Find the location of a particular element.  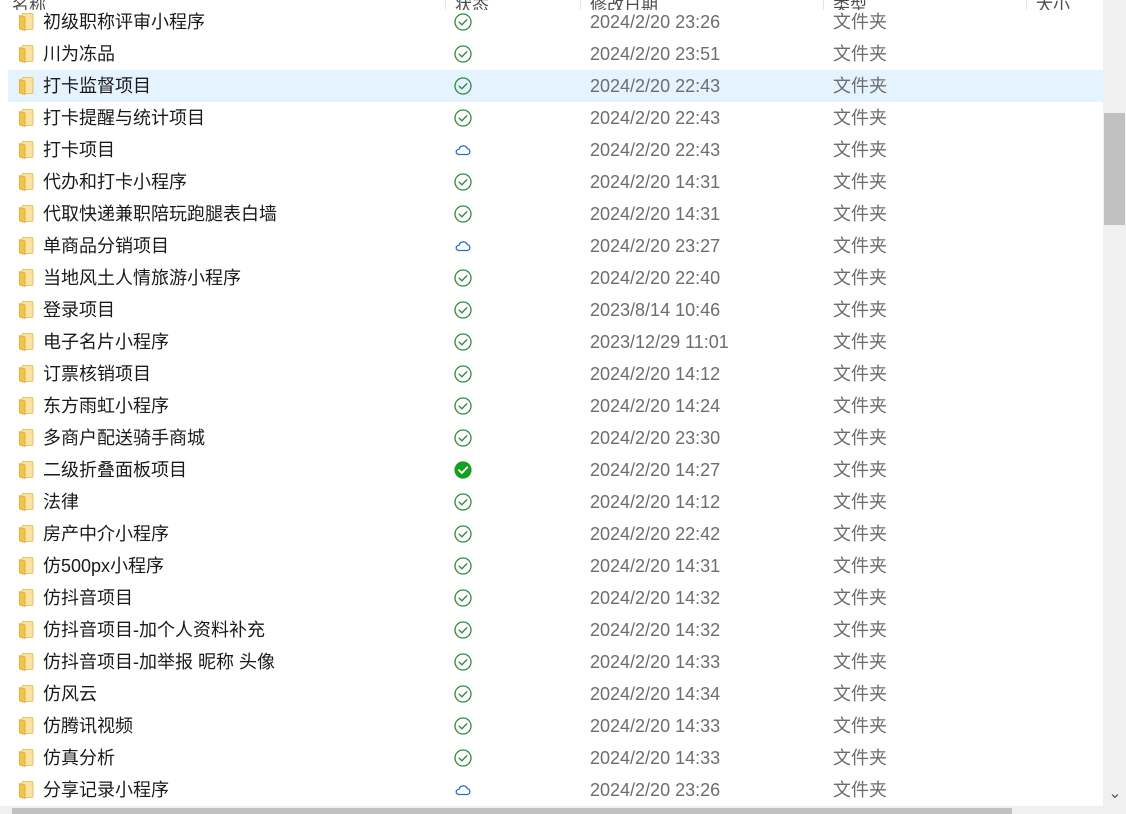

file-name: 仿抖音项目 is located at coordinates (88, 598).